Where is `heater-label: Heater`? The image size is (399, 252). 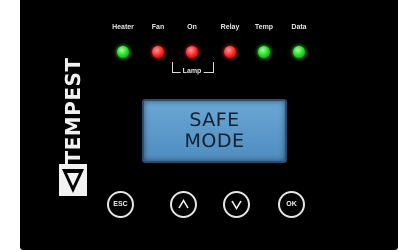
heater-label: Heater is located at coordinates (123, 27).